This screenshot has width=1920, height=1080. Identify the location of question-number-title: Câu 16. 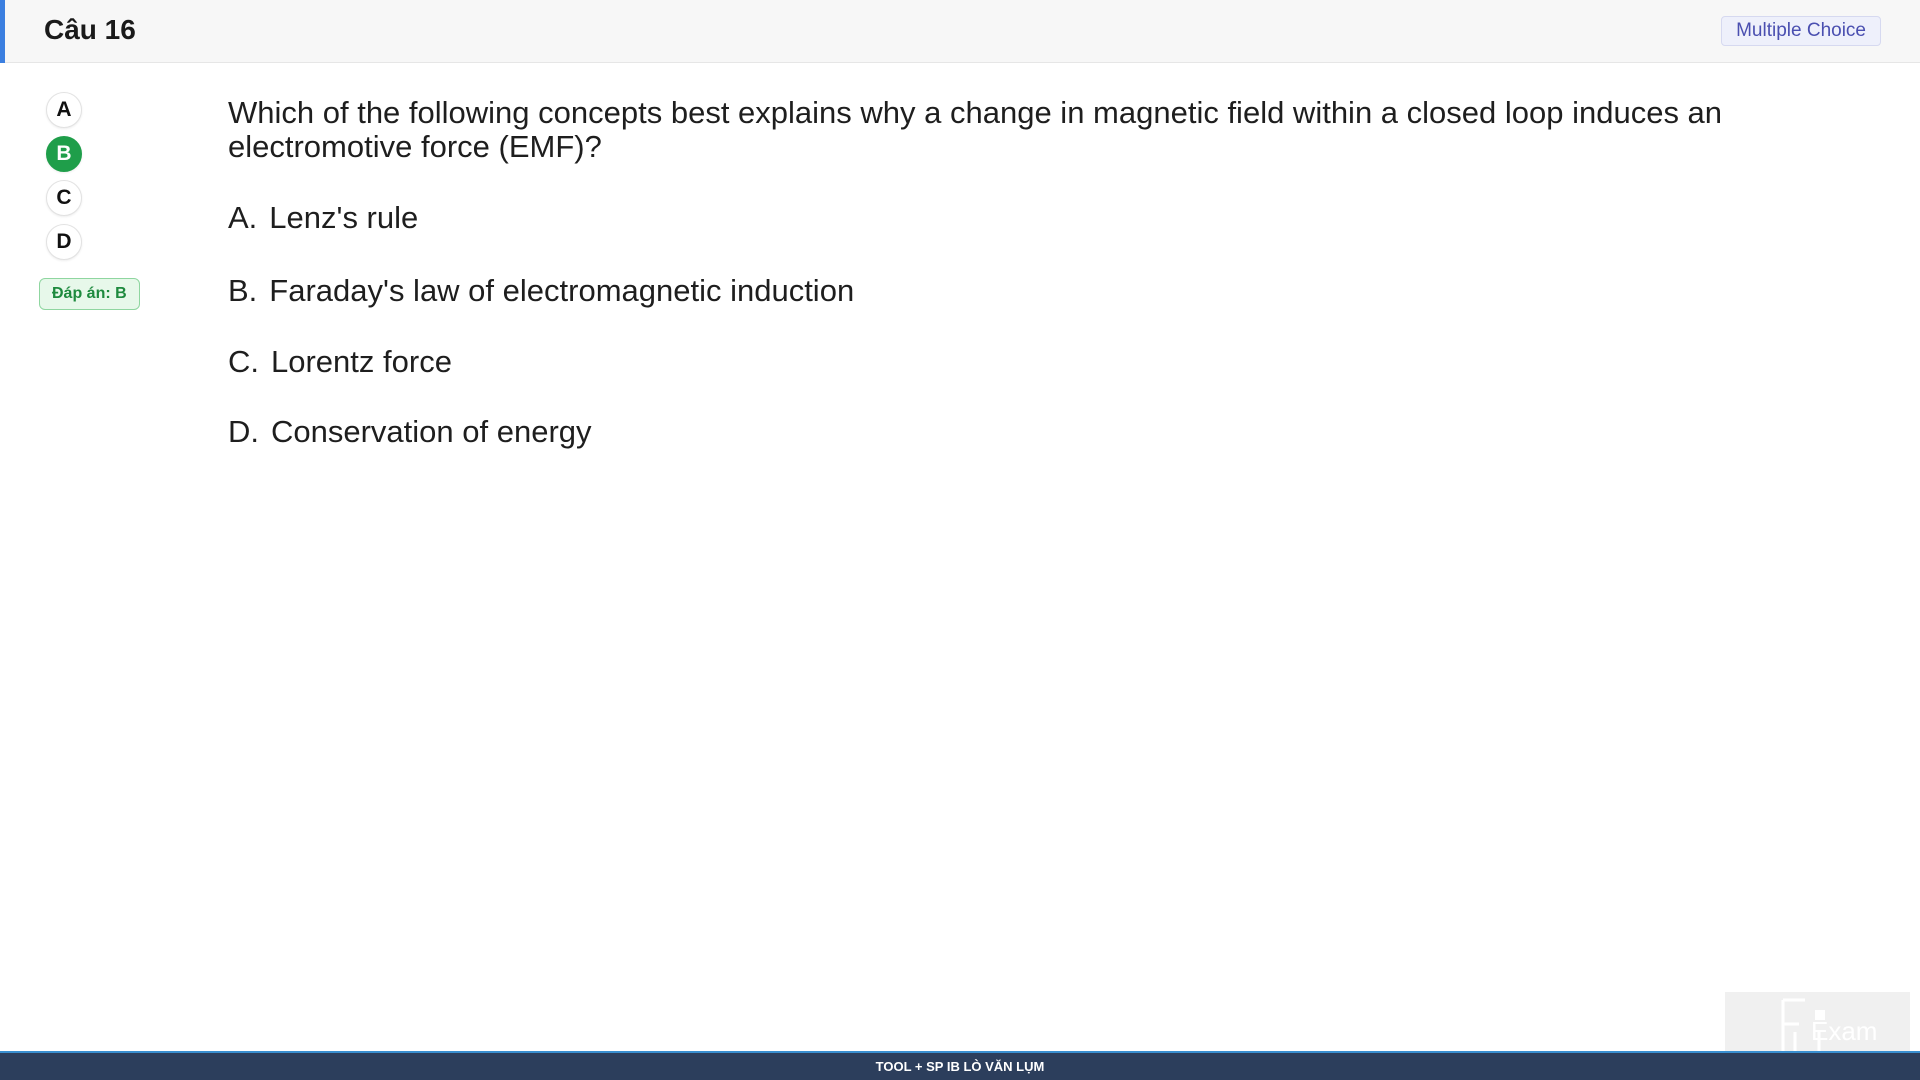
(90, 29).